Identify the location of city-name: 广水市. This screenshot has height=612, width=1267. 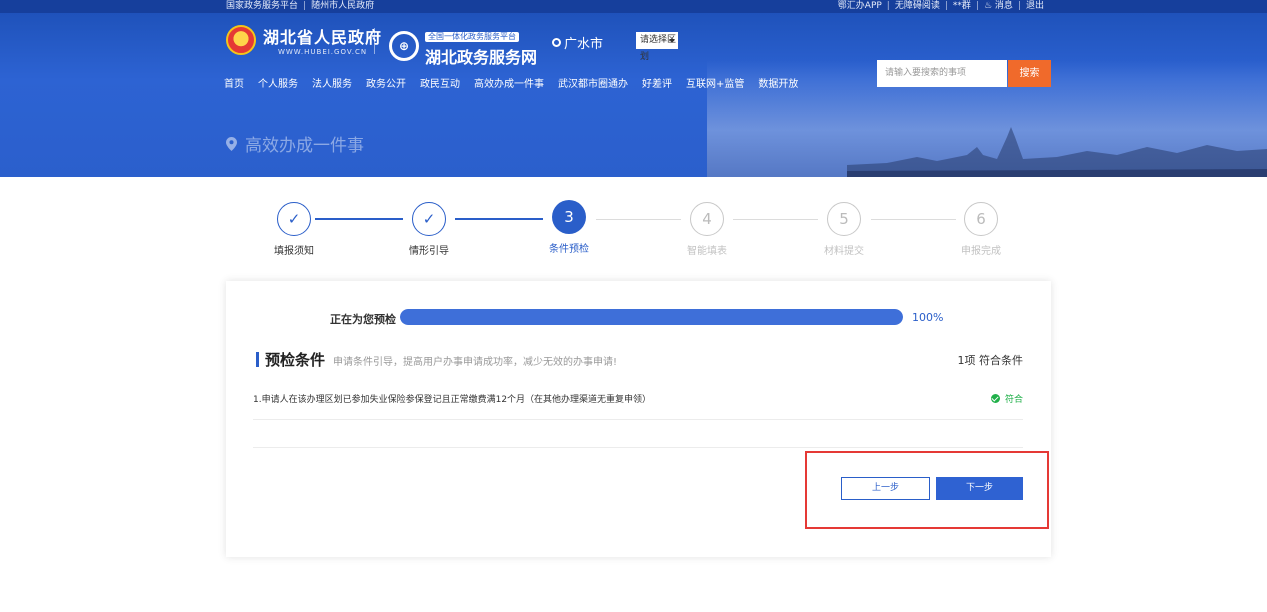
(584, 44).